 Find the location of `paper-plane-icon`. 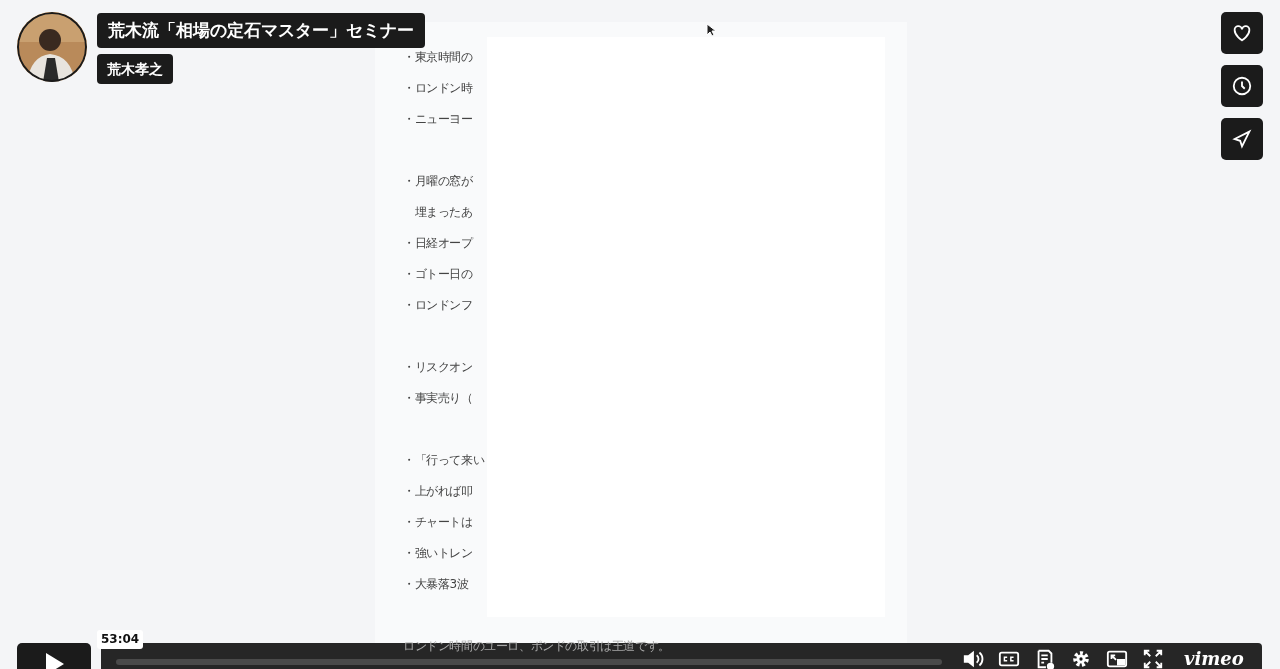

paper-plane-icon is located at coordinates (1242, 139).